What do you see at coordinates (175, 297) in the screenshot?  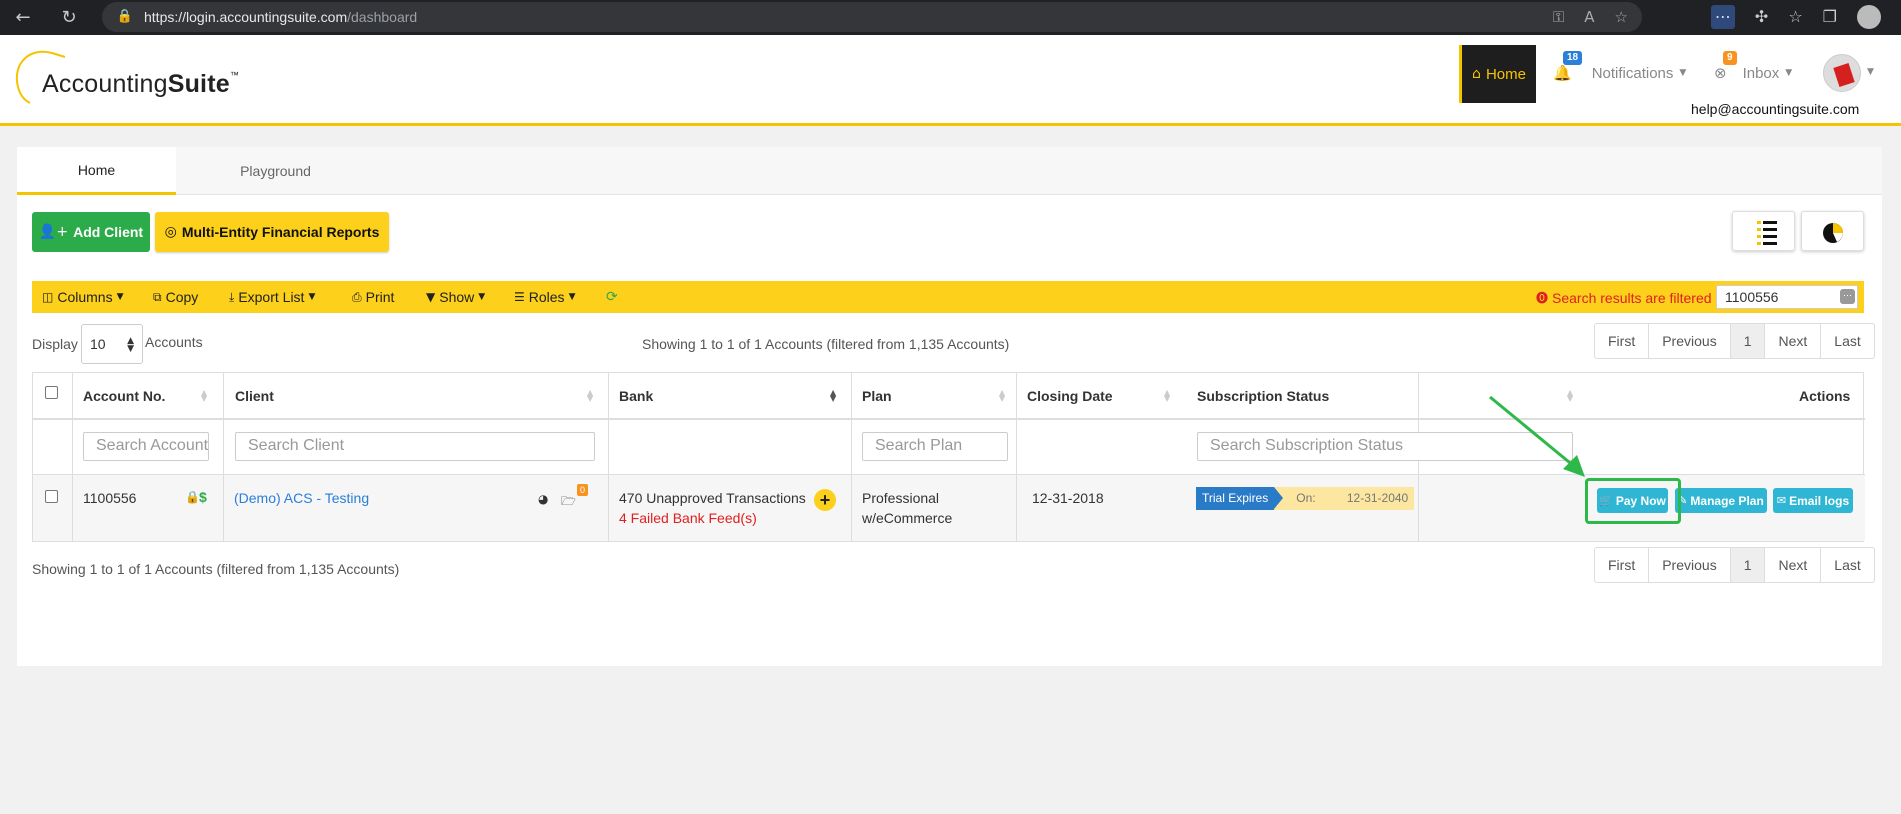 I see `copy-button: ⧉ Copy` at bounding box center [175, 297].